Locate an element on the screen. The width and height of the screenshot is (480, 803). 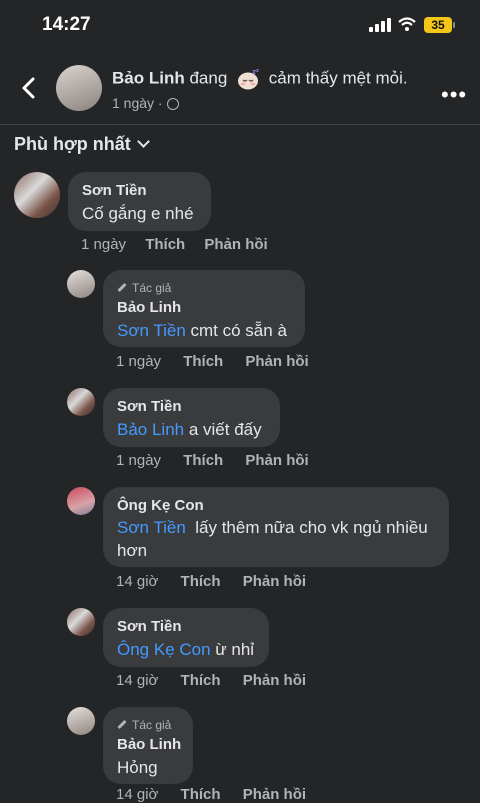
comment-text: Bảo Linh a viết đấy is located at coordinates (189, 429).